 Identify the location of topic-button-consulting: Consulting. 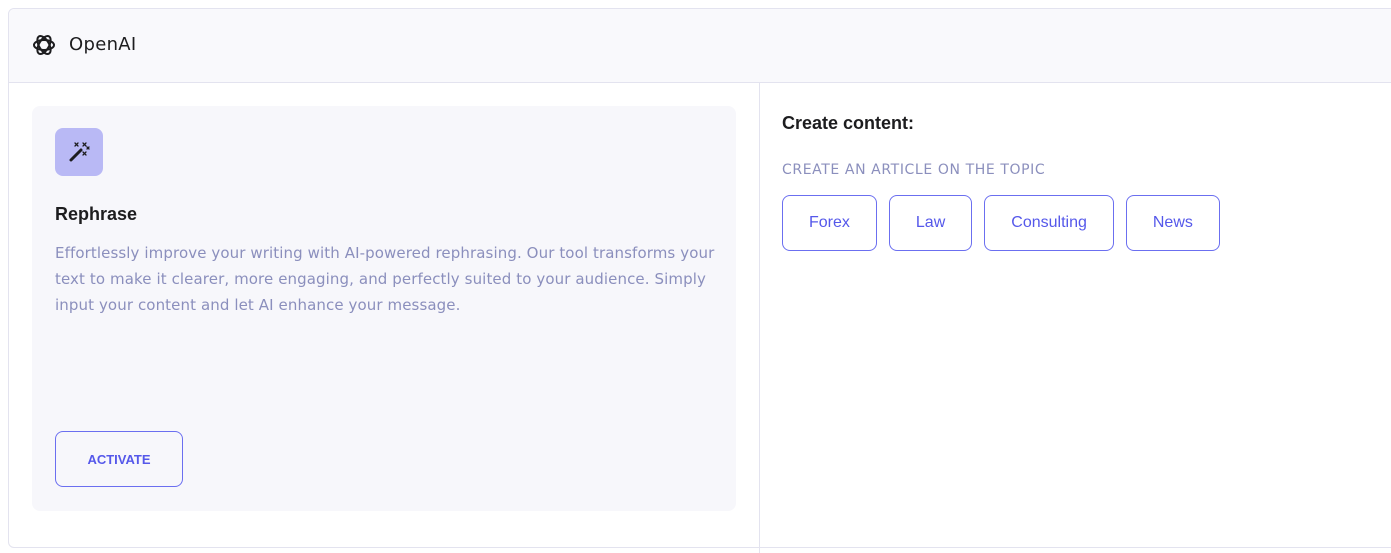
(1049, 223).